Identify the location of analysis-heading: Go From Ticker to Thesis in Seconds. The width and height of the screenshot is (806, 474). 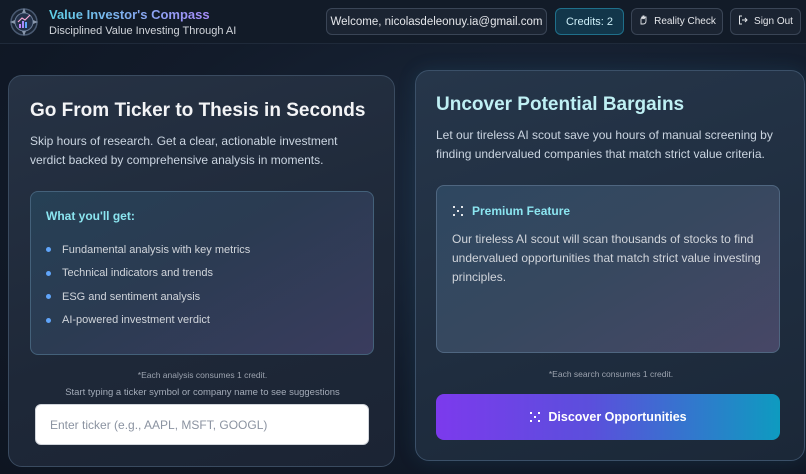
(198, 110).